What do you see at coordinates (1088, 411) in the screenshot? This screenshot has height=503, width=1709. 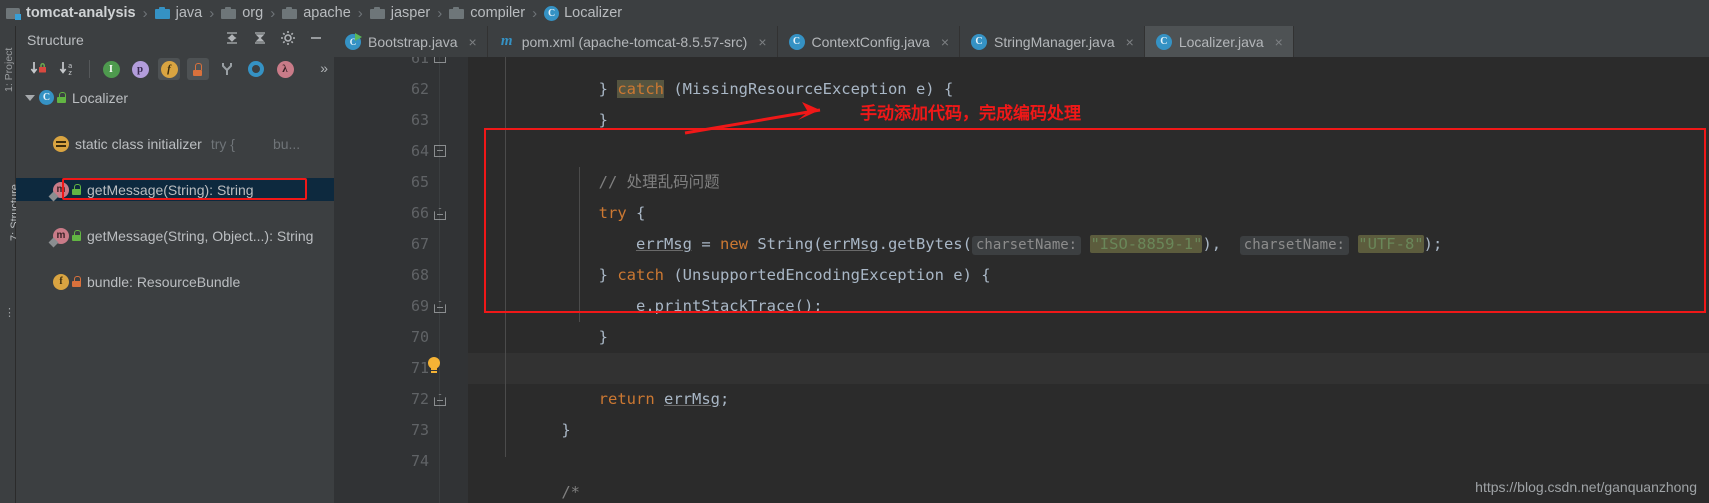 I see `code-line-72: }` at bounding box center [1088, 411].